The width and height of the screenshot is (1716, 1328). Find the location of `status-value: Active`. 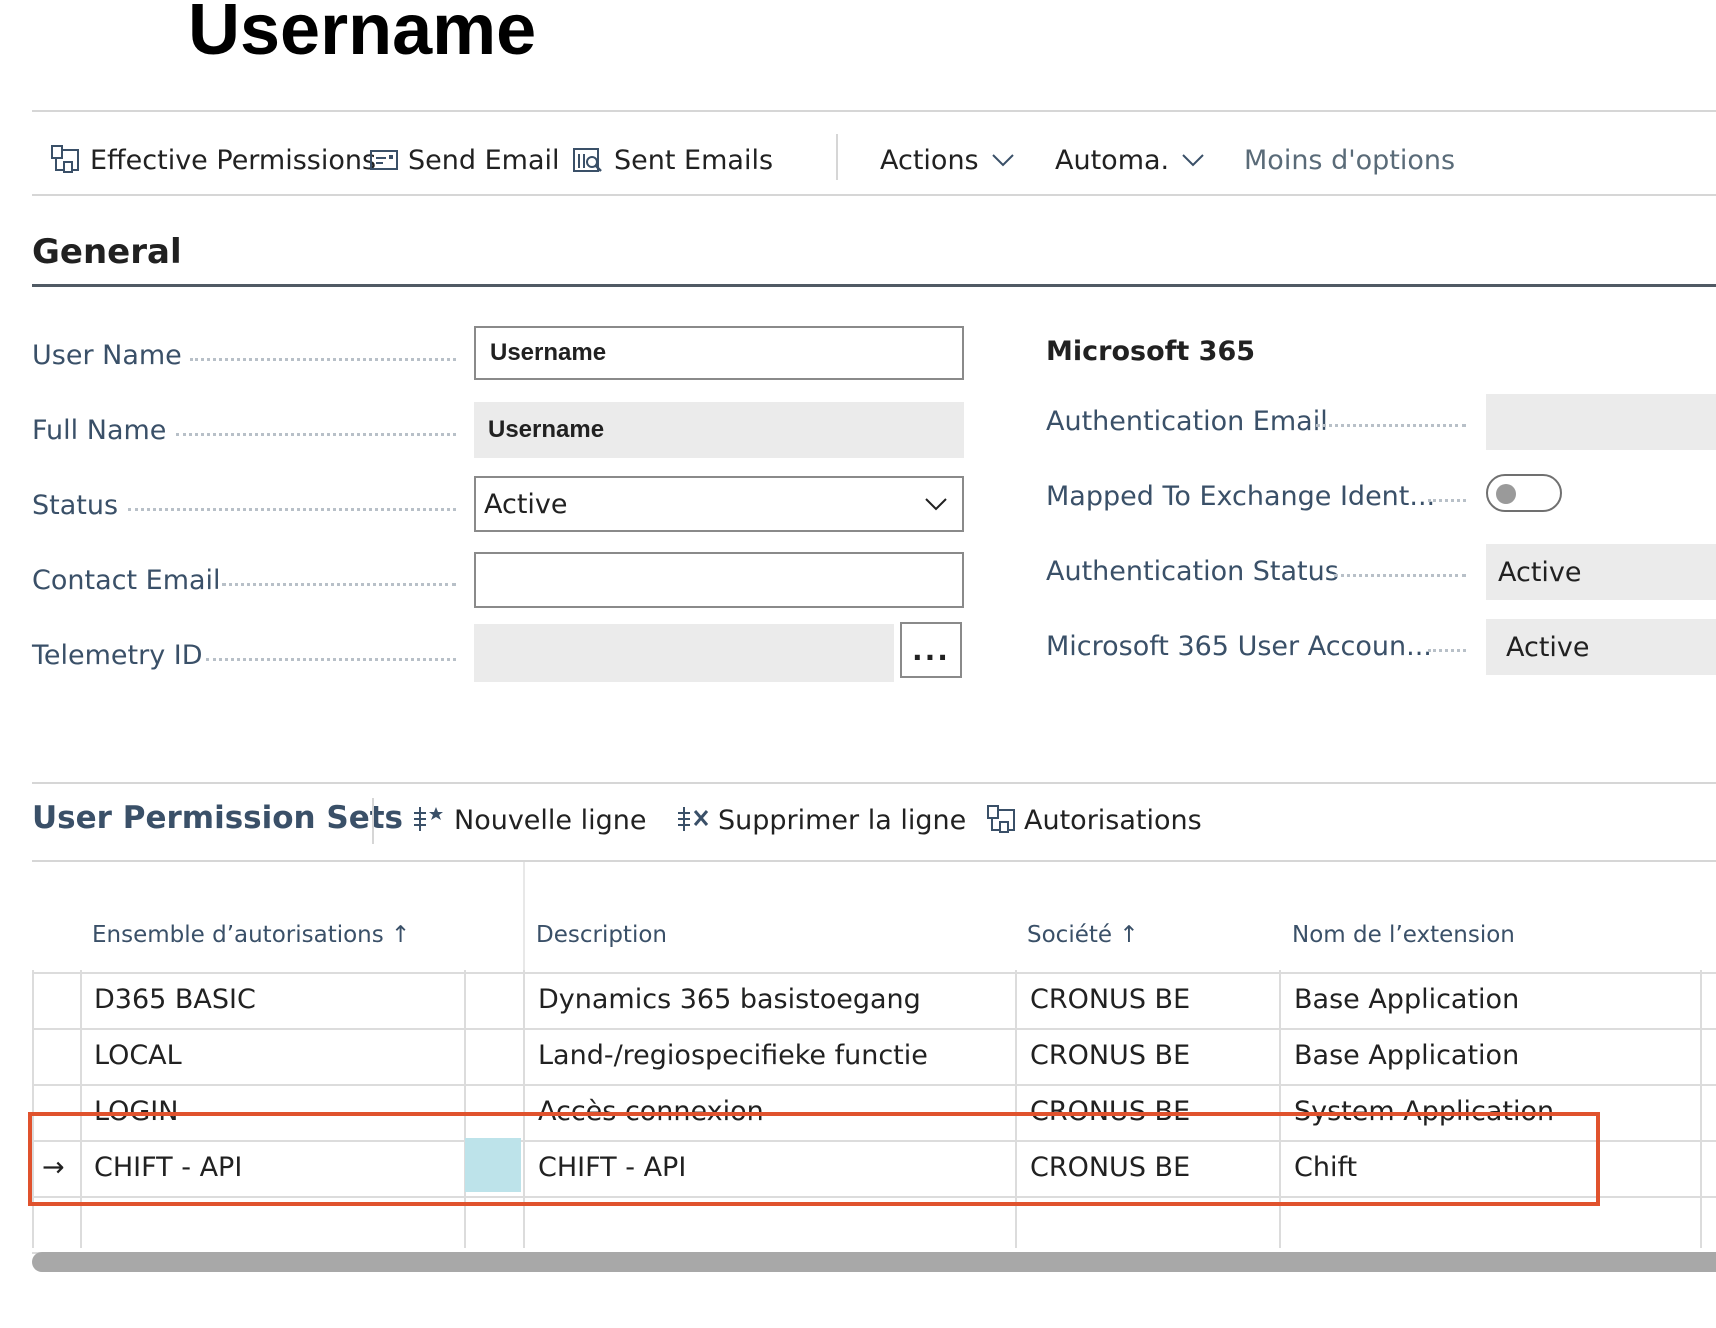

status-value: Active is located at coordinates (526, 504).